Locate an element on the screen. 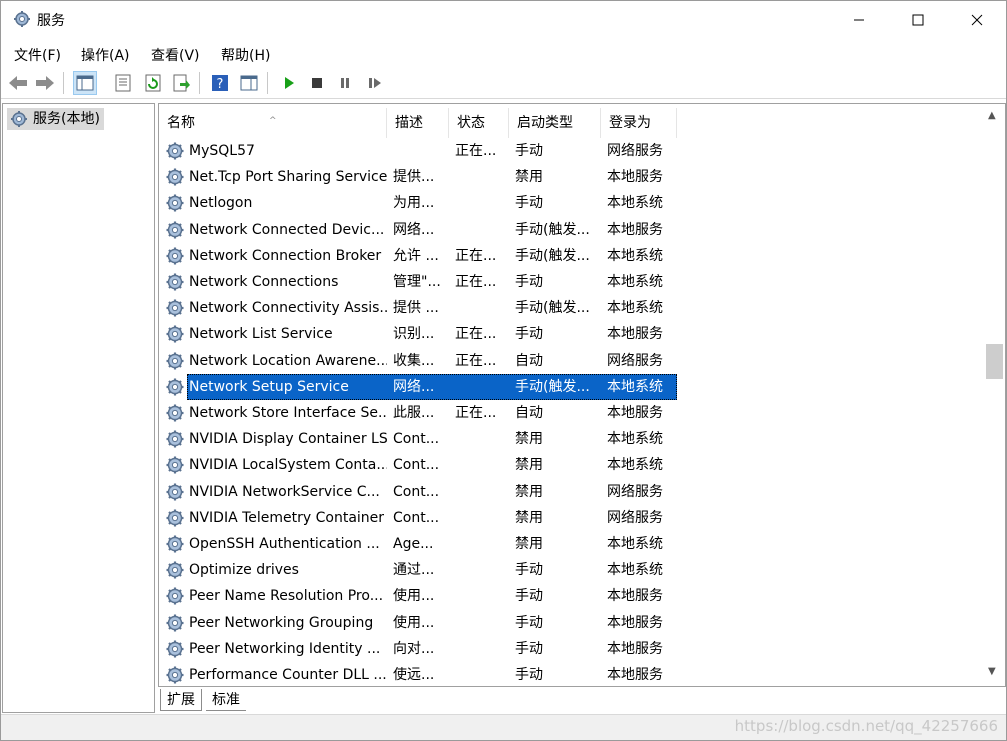 This screenshot has width=1007, height=741. console-tree-icon is located at coordinates (85, 83).